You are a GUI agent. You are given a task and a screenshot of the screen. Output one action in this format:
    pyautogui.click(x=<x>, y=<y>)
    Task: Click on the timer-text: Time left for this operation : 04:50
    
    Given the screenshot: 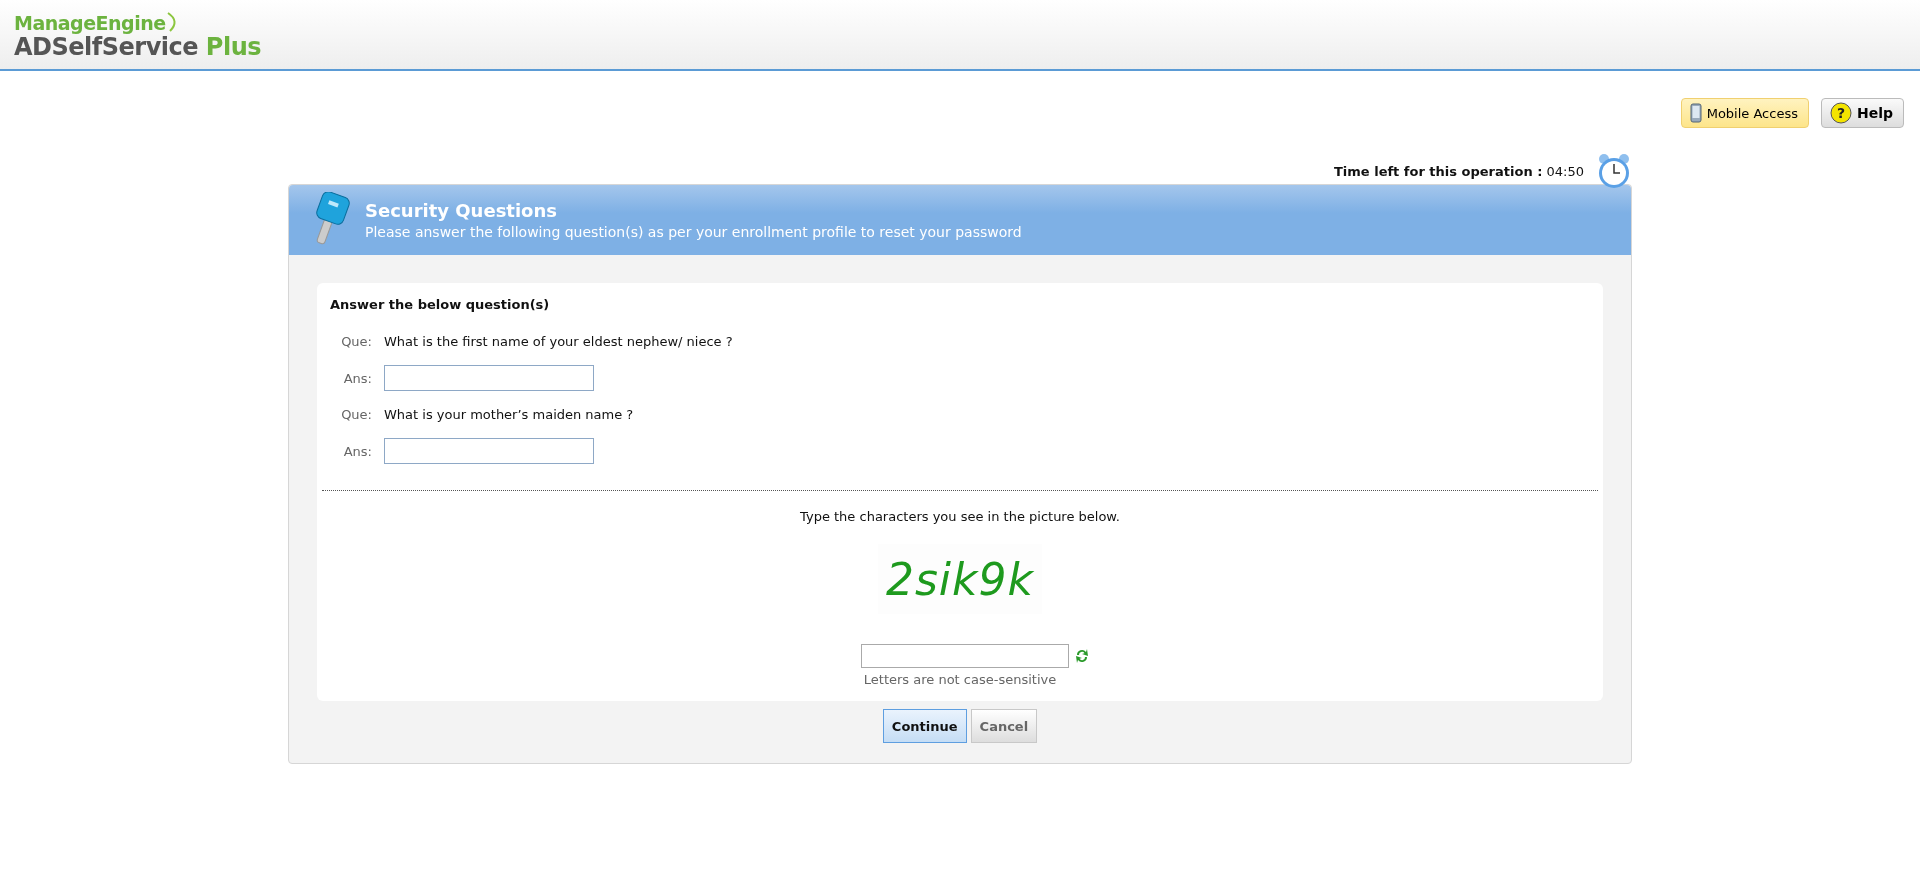 What is the action you would take?
    pyautogui.click(x=1458, y=171)
    